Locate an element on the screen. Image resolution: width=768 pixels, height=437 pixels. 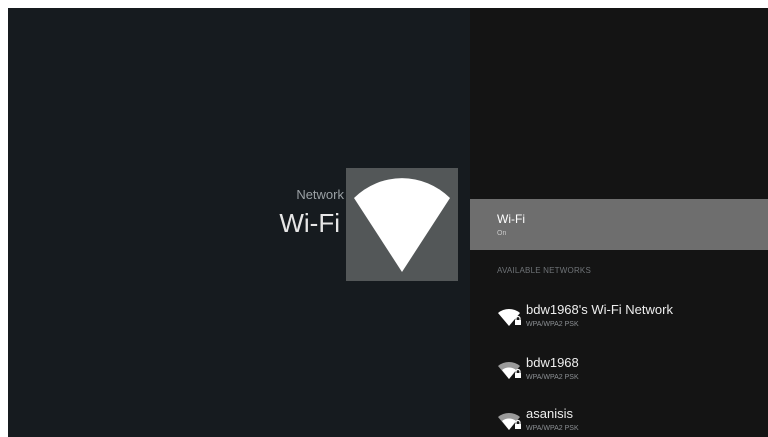
network-item: bdw1968 WPA/WPA2 PSK is located at coordinates (619, 370).